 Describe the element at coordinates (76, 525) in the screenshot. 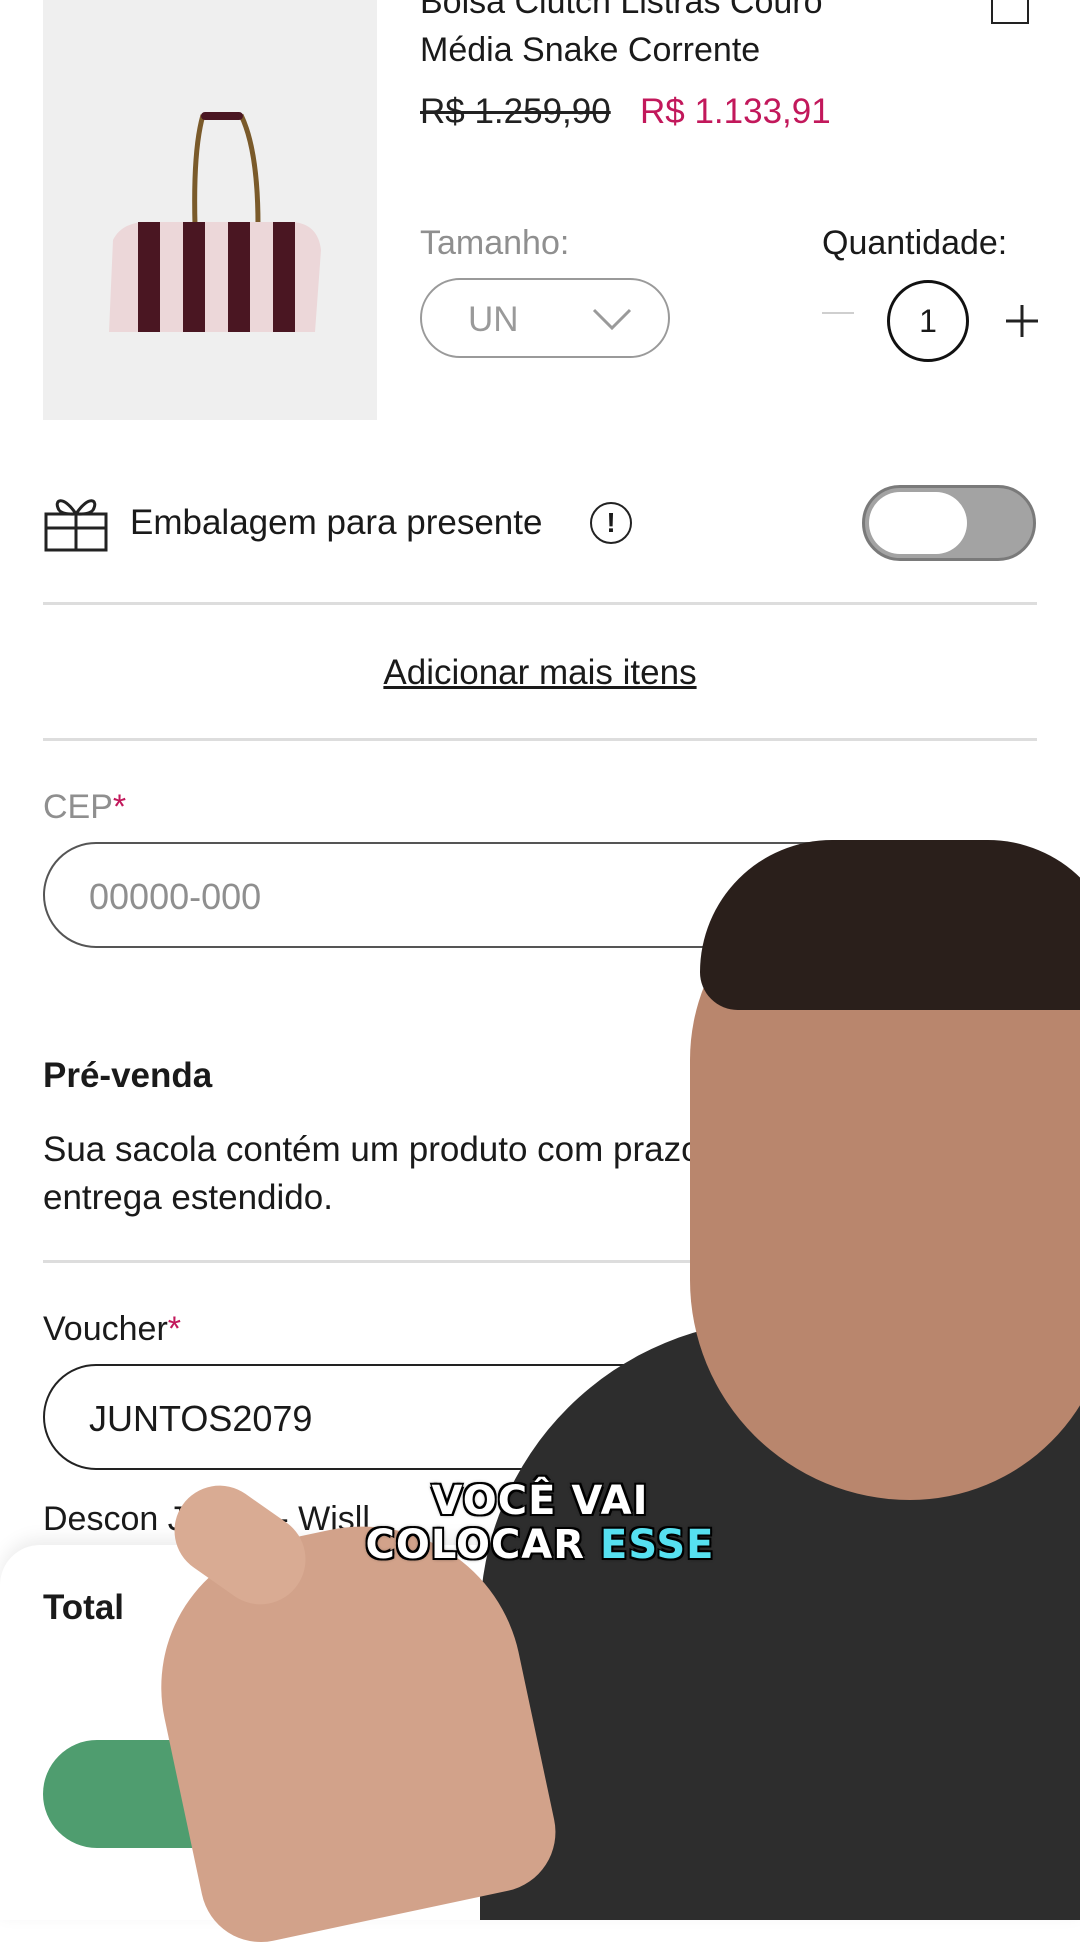

I see `gift-icon` at that location.